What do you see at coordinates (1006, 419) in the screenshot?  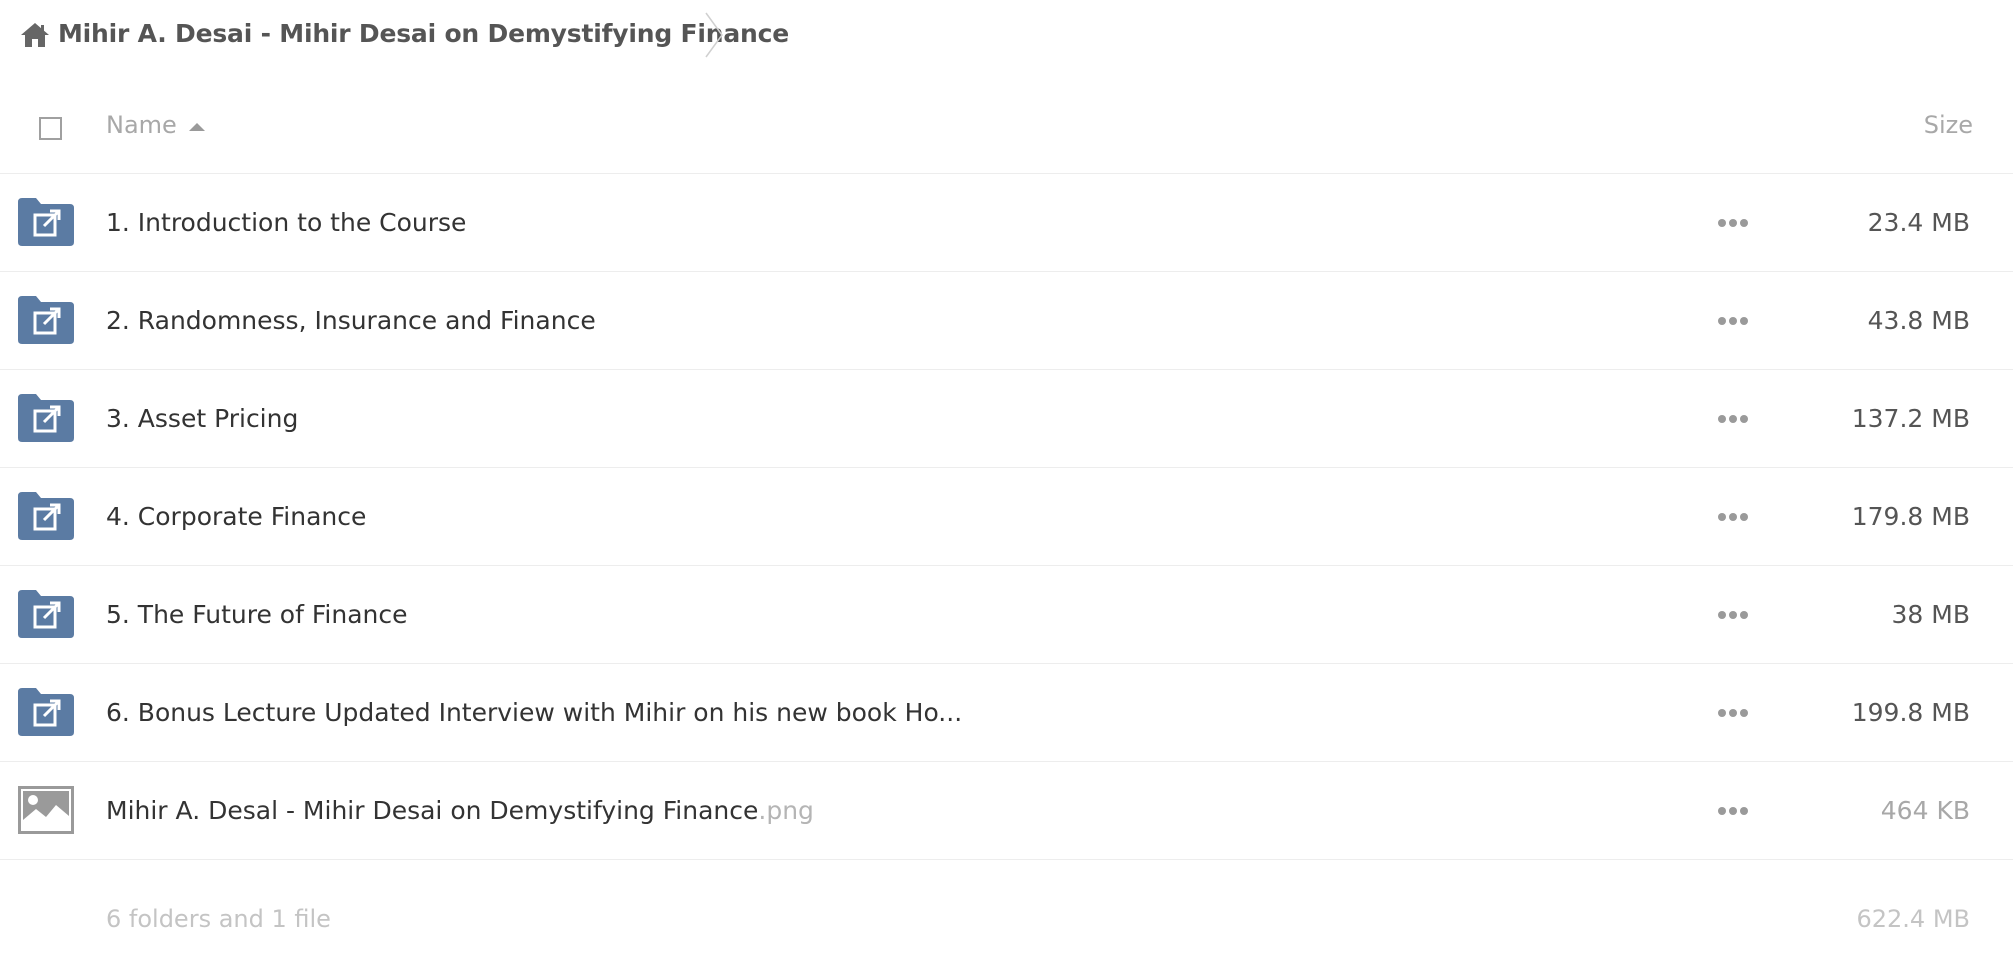 I see `file-row: 3. Asset Pricing 137.2 MB` at bounding box center [1006, 419].